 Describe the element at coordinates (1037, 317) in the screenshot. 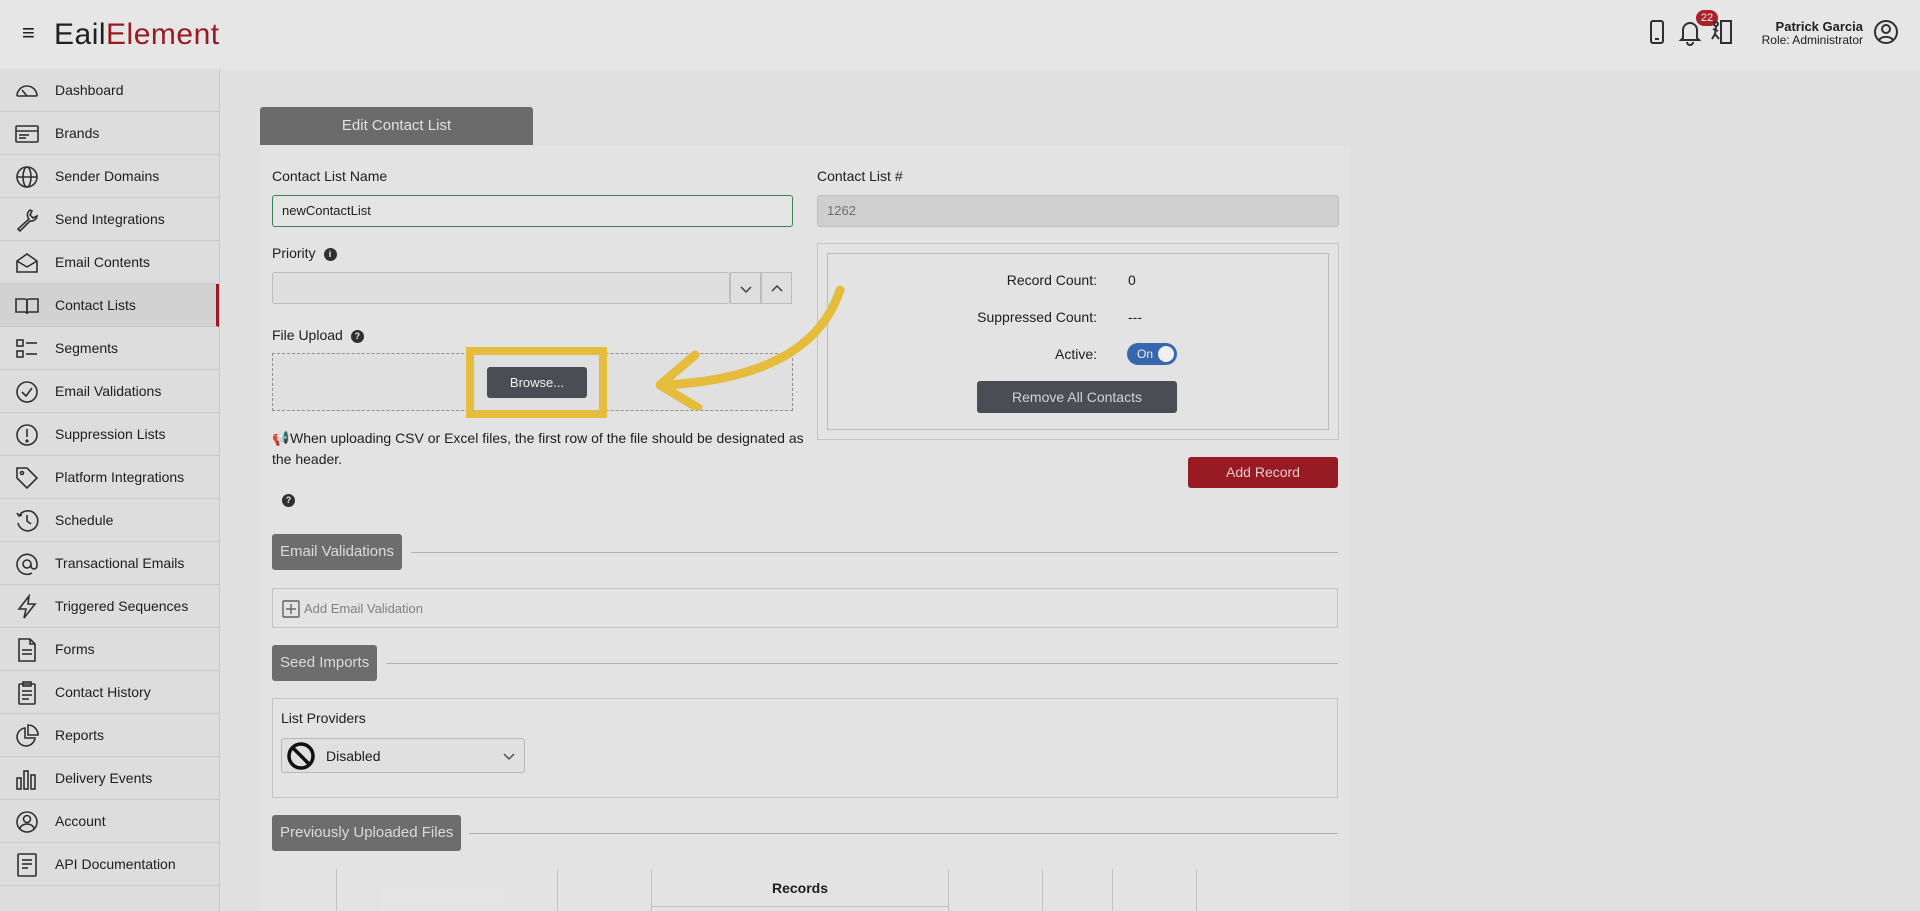

I see `suppressed-count-label: Suppressed Count:` at that location.